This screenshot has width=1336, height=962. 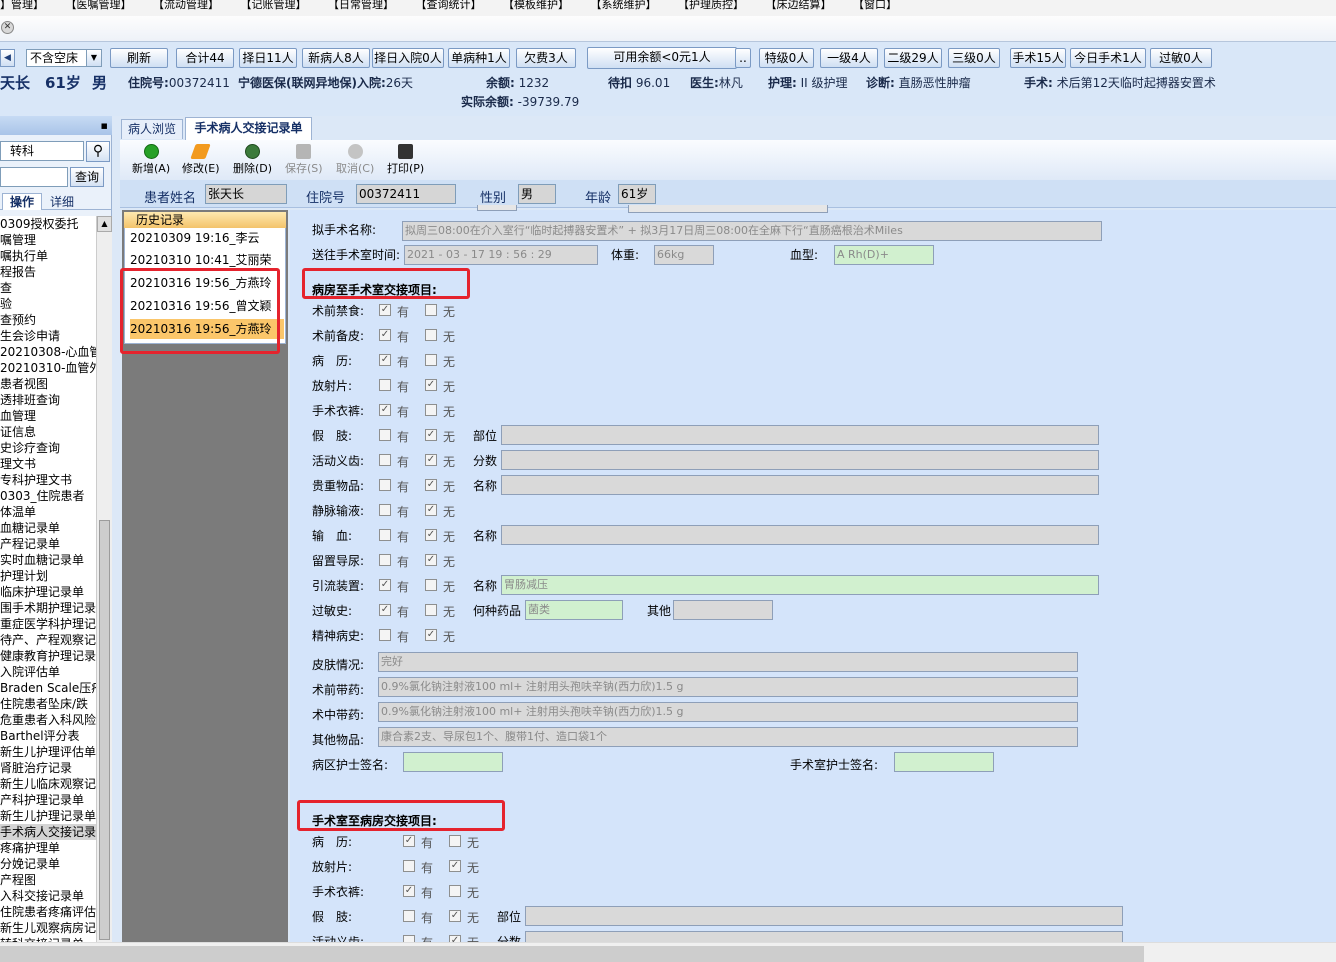 I want to click on extra-field: 菌类, so click(x=574, y=610).